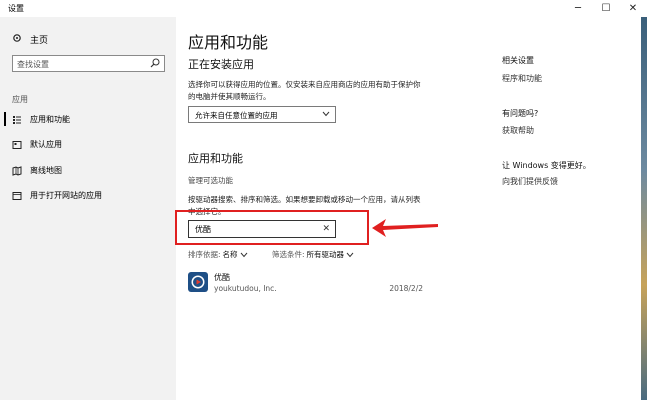 The width and height of the screenshot is (647, 400). What do you see at coordinates (16, 8) in the screenshot?
I see `window-title: 设置` at bounding box center [16, 8].